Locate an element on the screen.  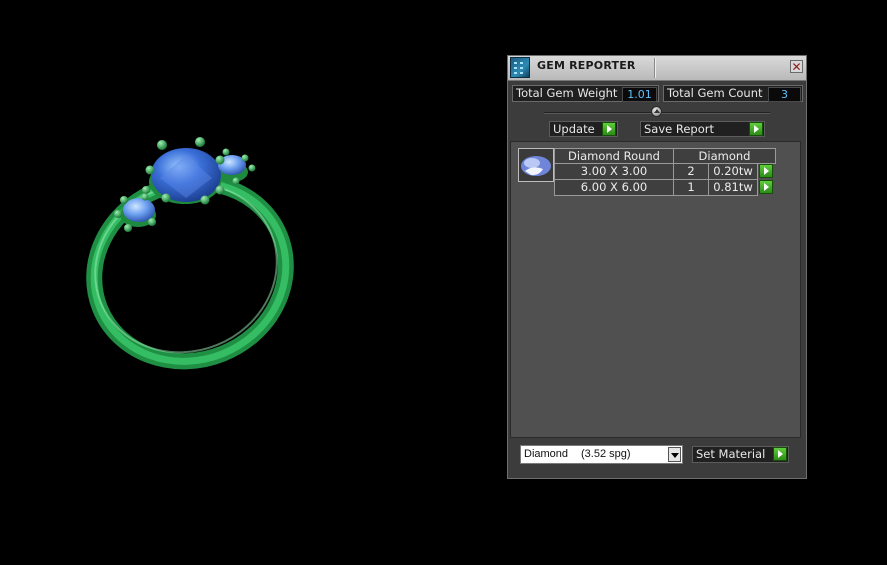
save-report-button: Save Report is located at coordinates (702, 129).